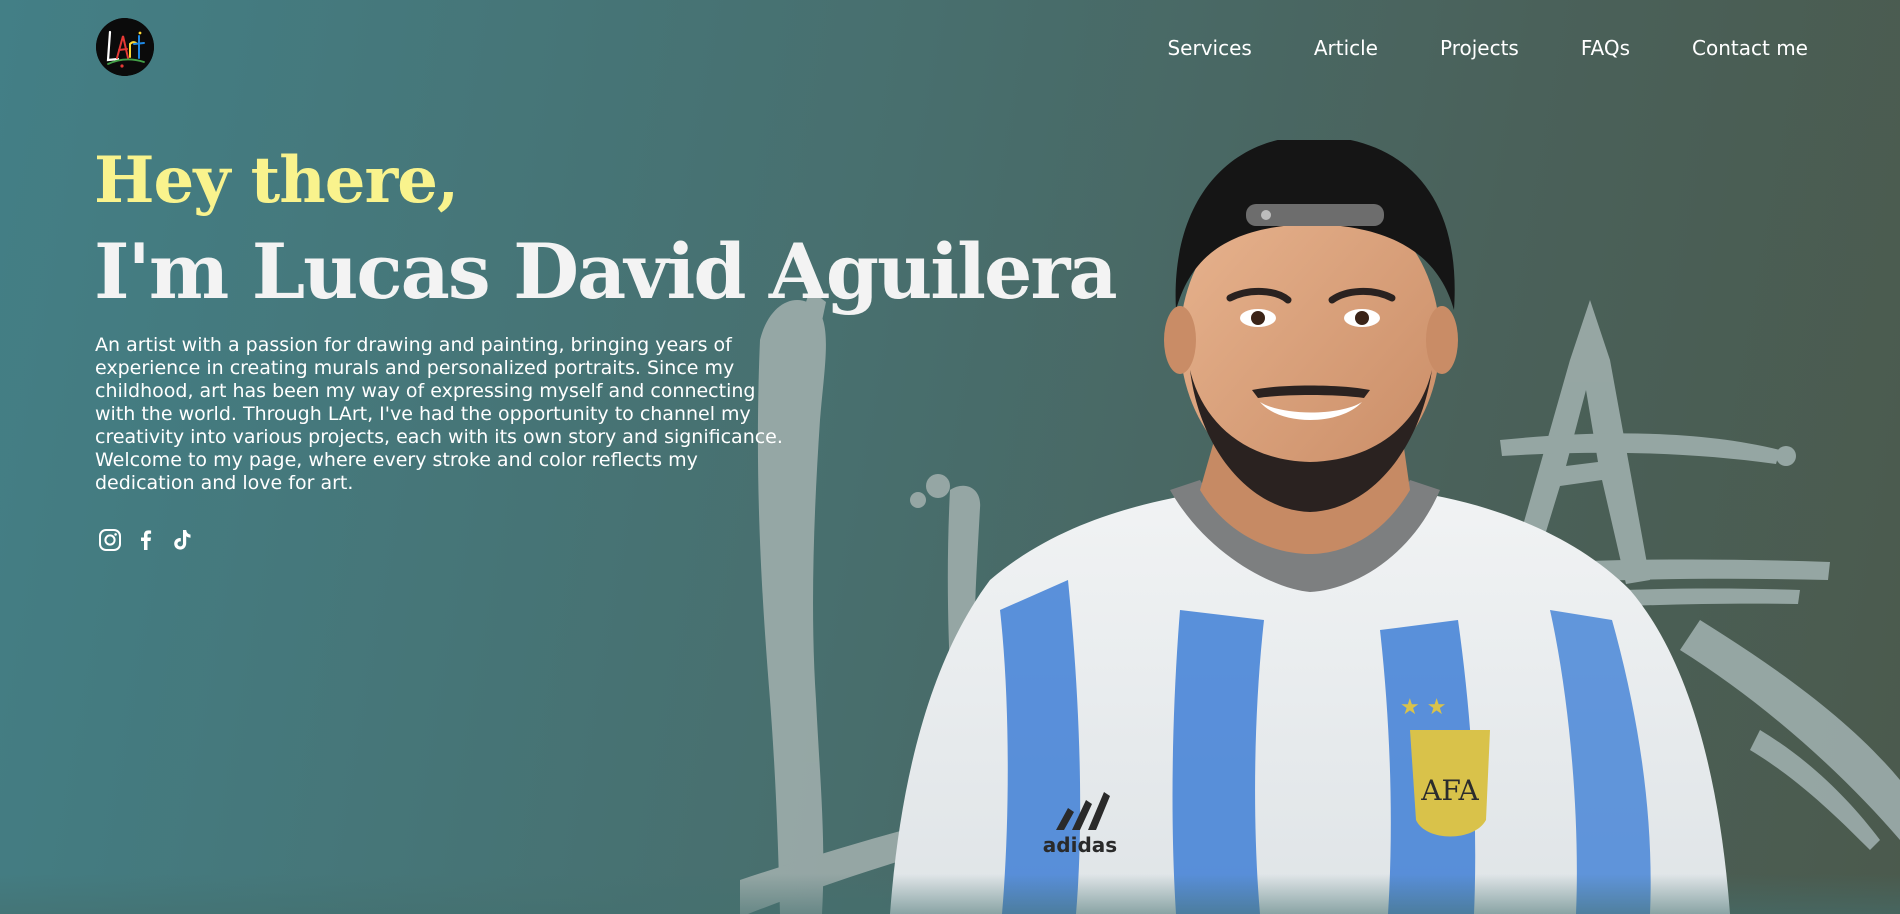  What do you see at coordinates (1479, 48) in the screenshot?
I see `nav-item-projects: Projects` at bounding box center [1479, 48].